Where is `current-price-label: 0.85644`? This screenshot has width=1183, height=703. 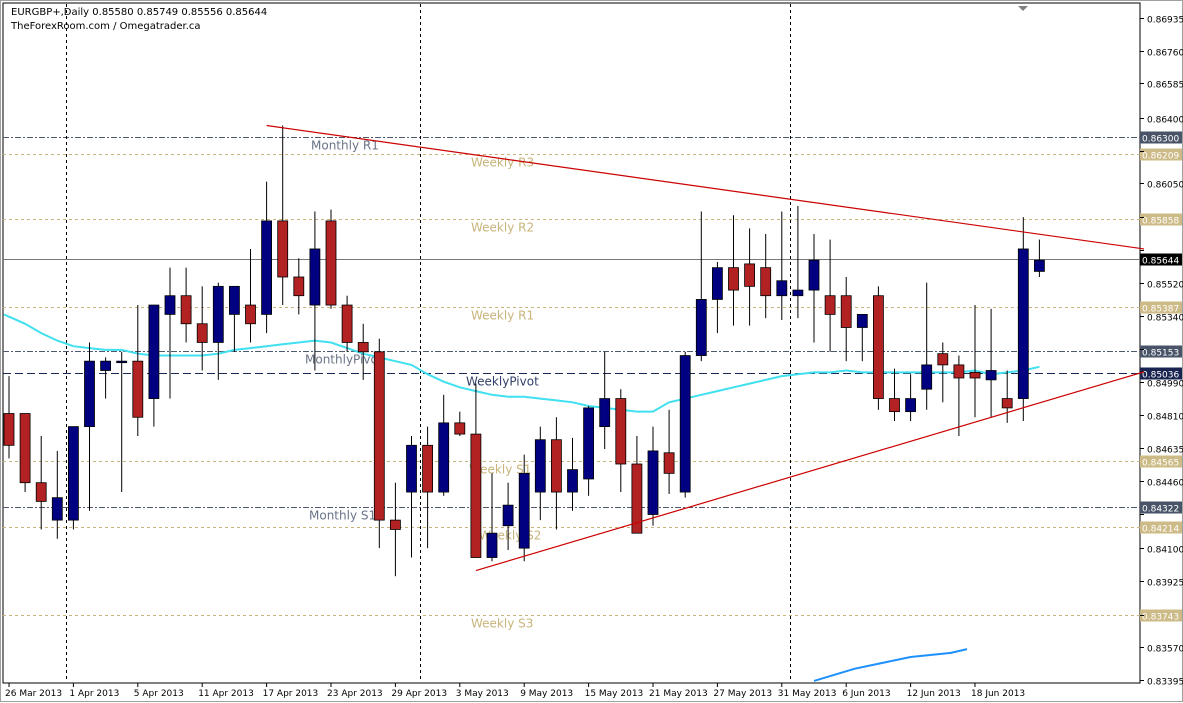 current-price-label: 0.85644 is located at coordinates (1160, 262).